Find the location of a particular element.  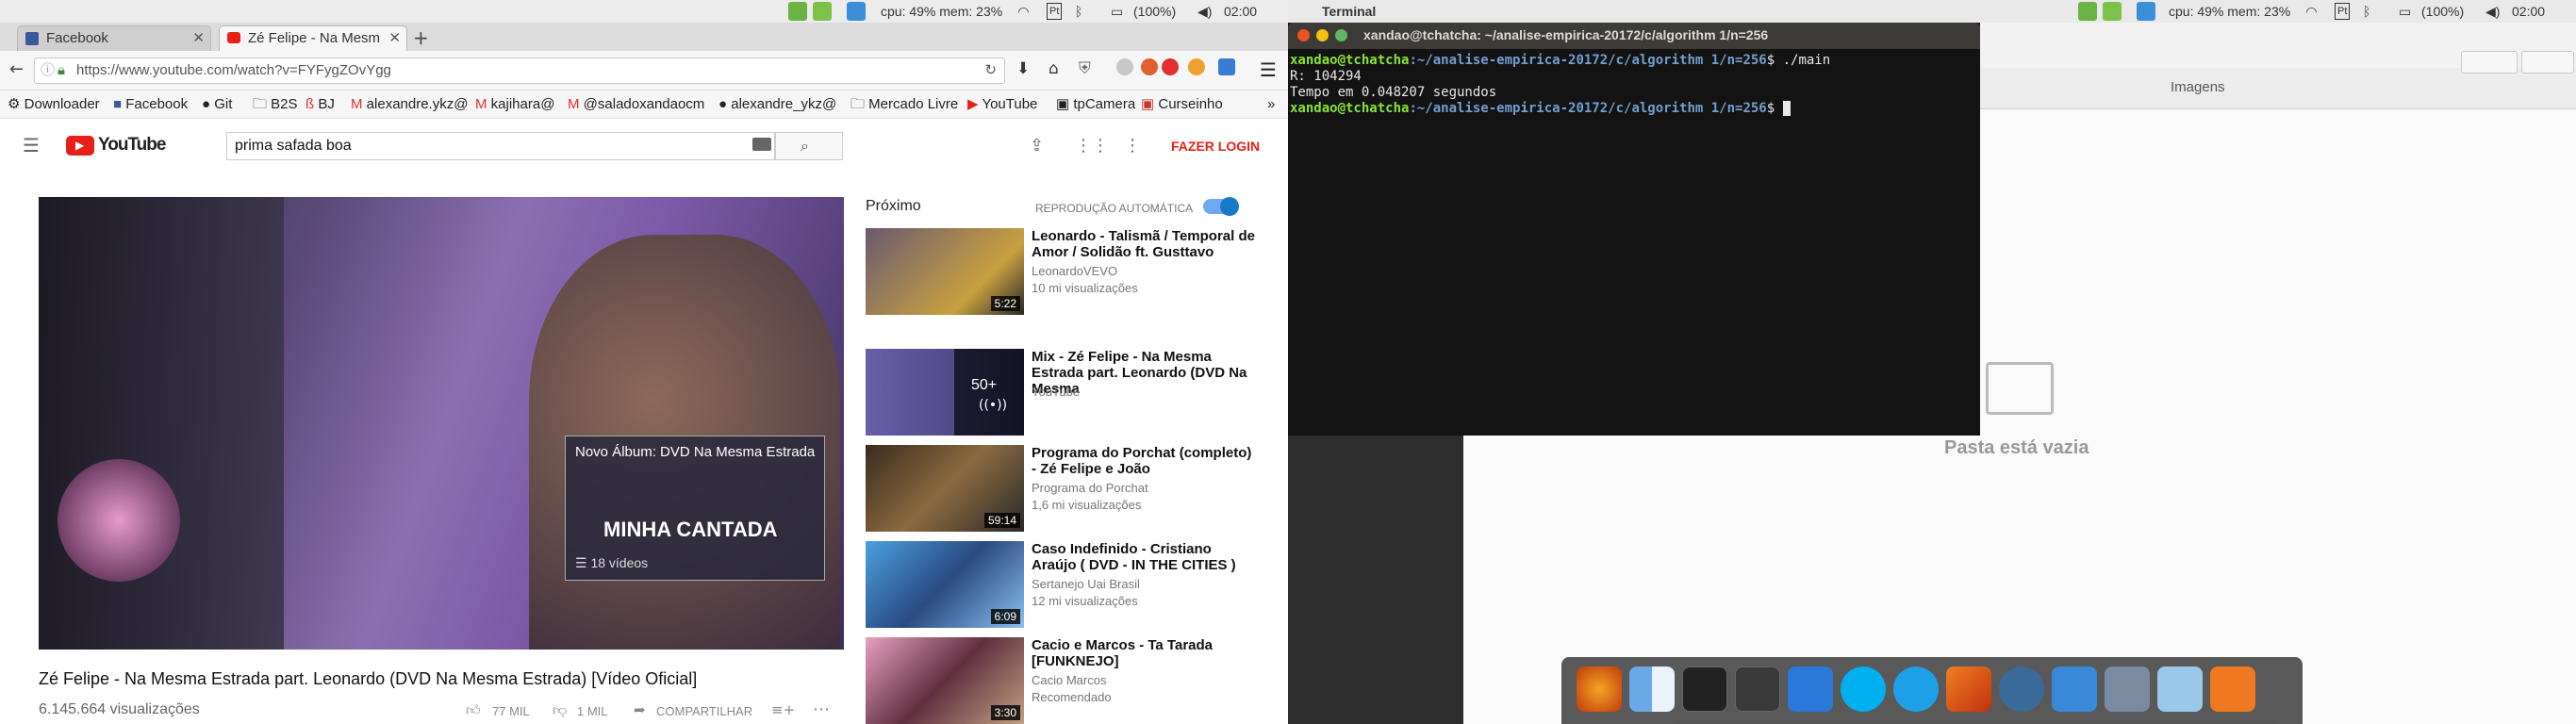

more-icon: ⋮ is located at coordinates (1132, 146).